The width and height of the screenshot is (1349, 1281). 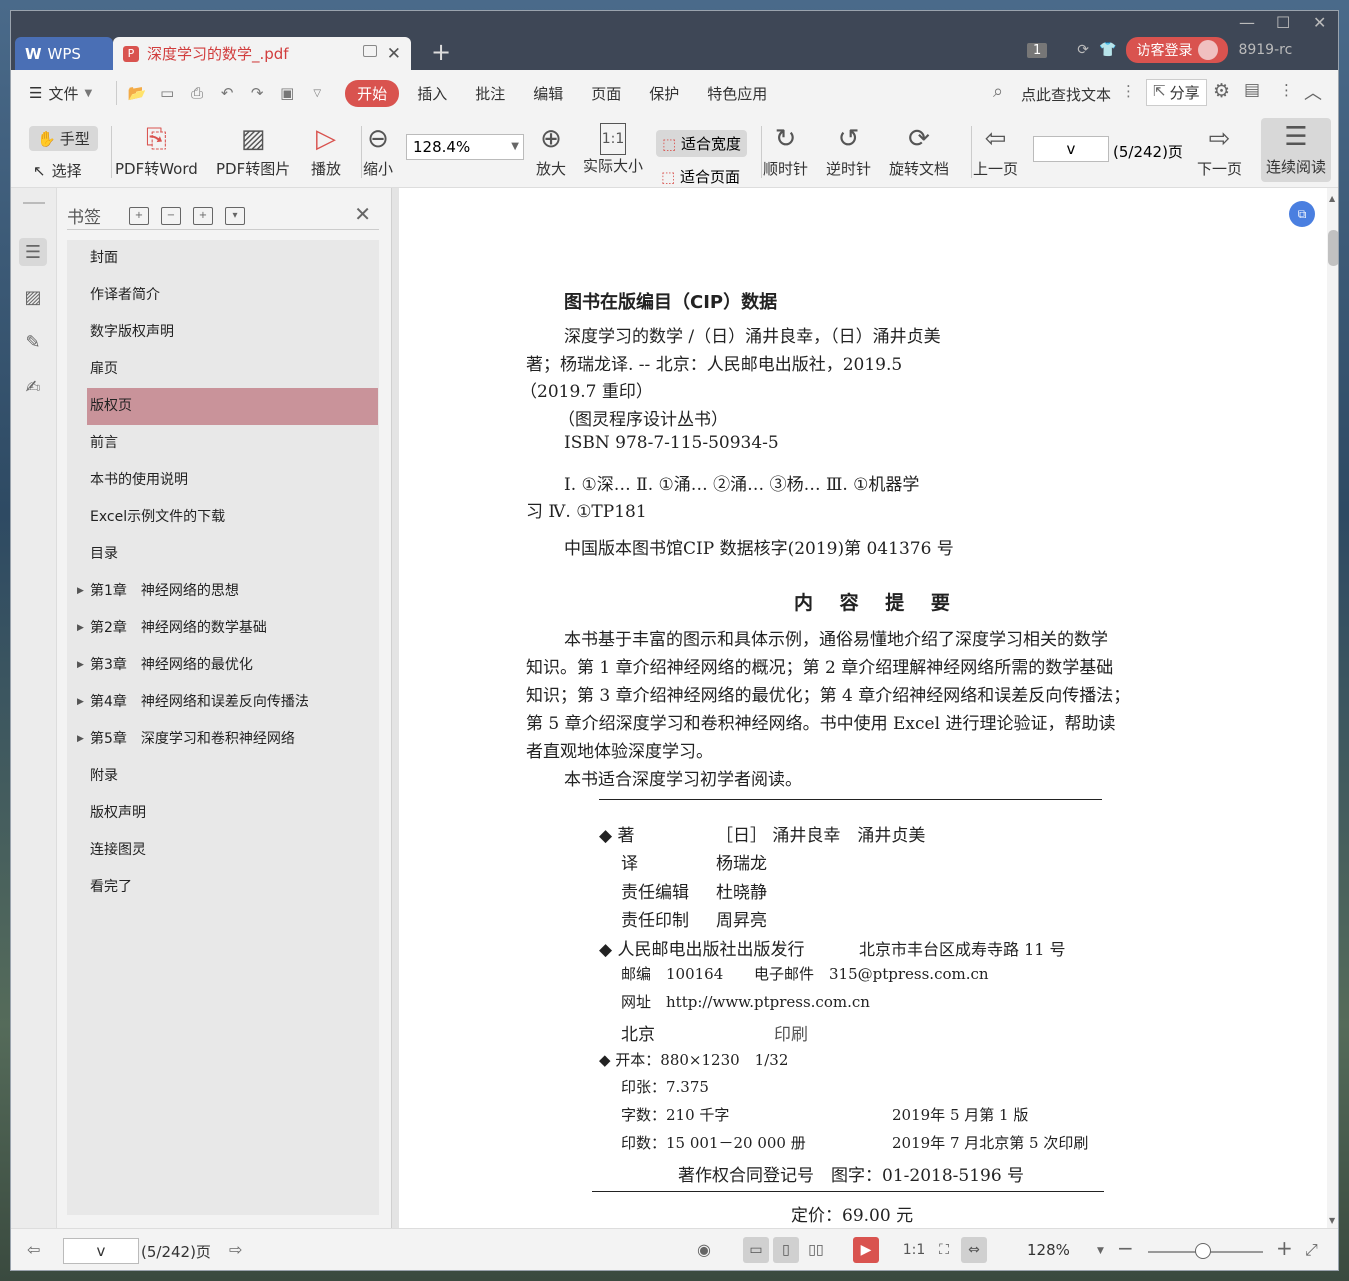 What do you see at coordinates (223, 628) in the screenshot?
I see `bookmark-item: ▶ 第2章 神经网络的数学基础` at bounding box center [223, 628].